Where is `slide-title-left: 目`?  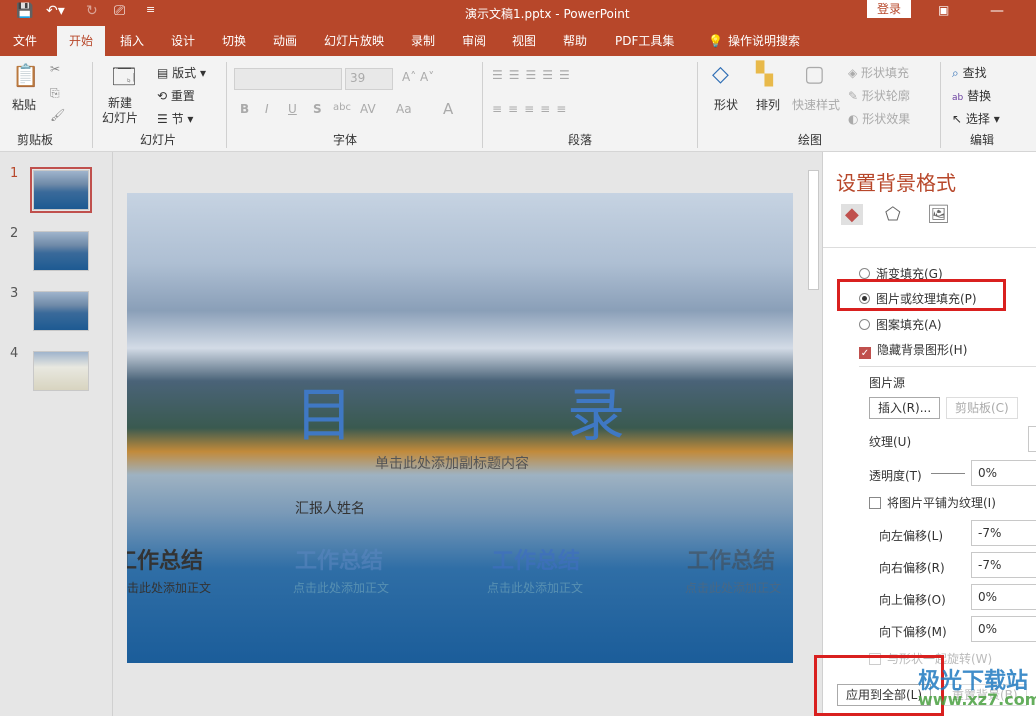
slide-title-left: 目 is located at coordinates (324, 410).